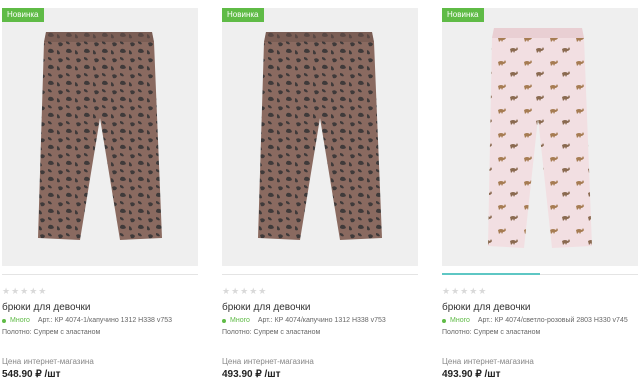 The image size is (640, 384). I want to click on article-number: Арт.: КР 4074-1/капучино 1312 Н338 v753, so click(105, 320).